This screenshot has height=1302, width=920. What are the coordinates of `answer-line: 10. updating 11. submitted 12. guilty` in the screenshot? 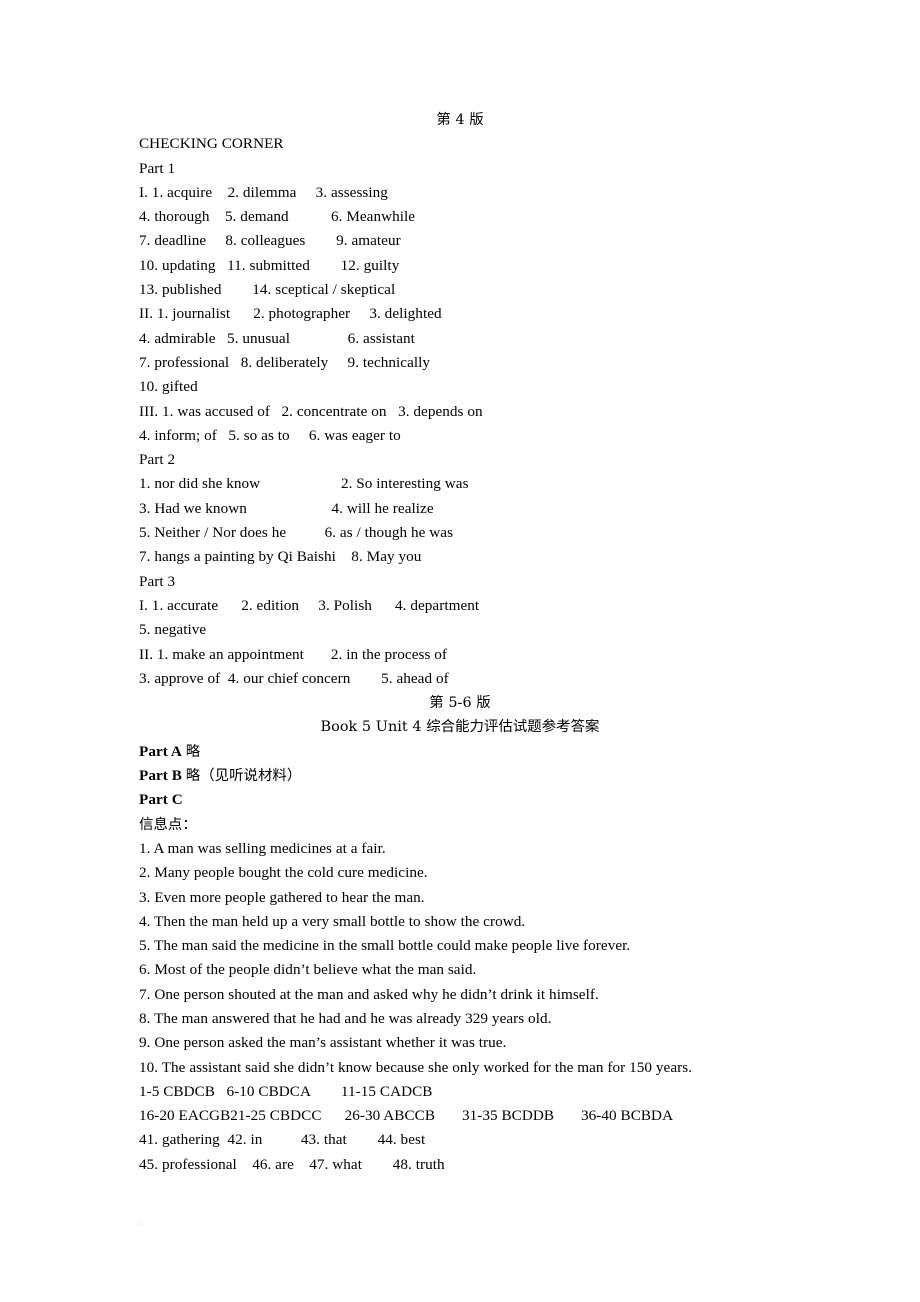 It's located at (269, 265).